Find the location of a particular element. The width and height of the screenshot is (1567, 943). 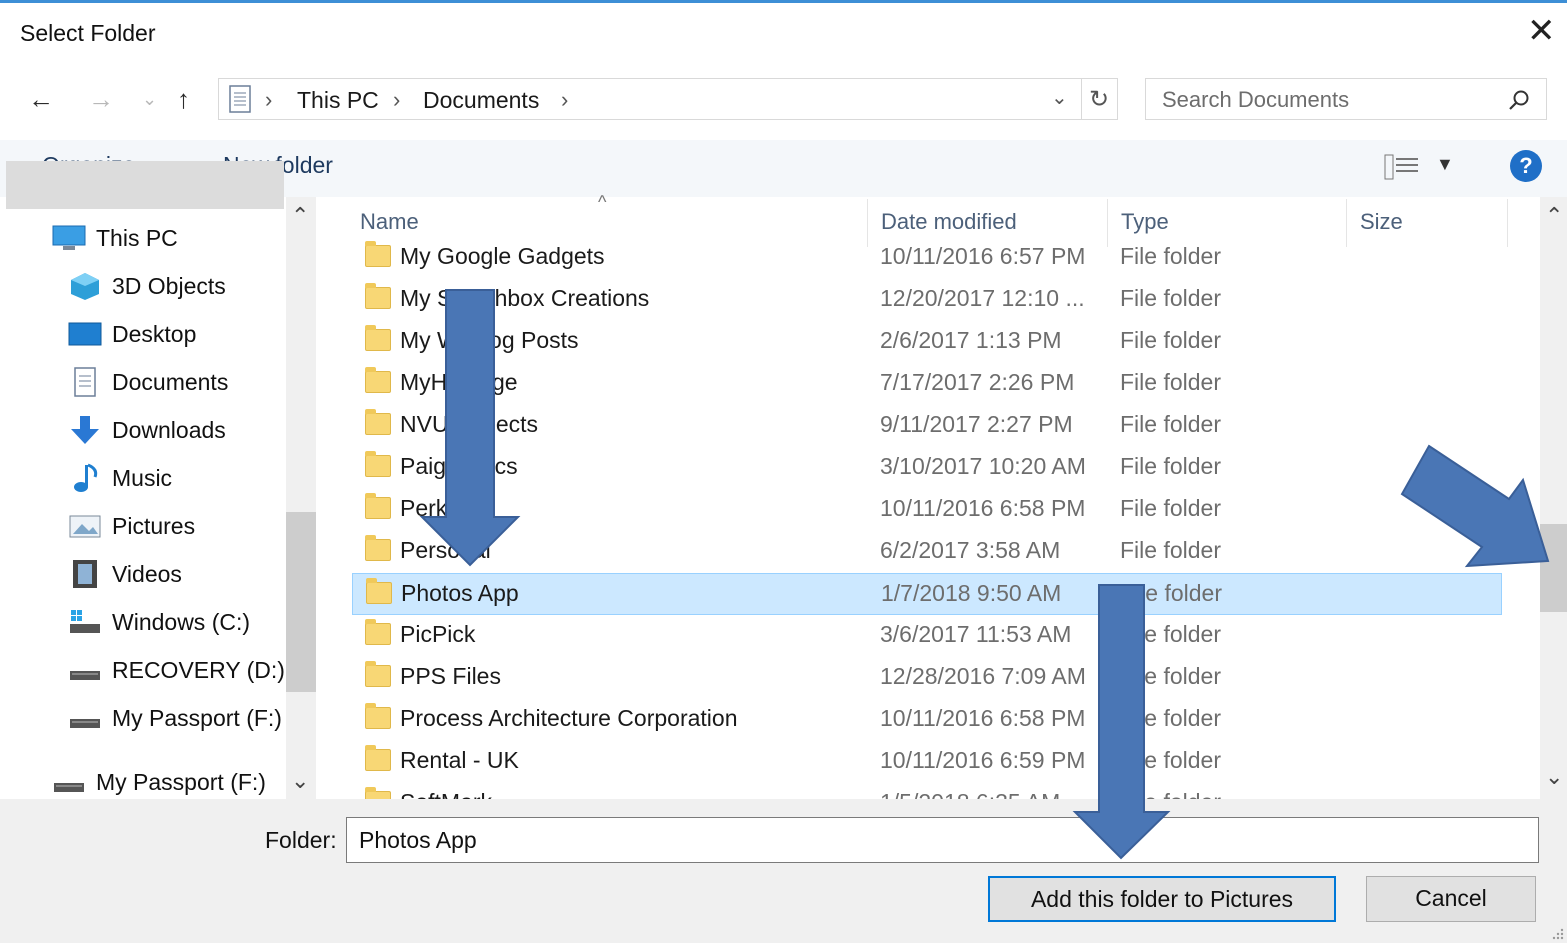

address-divider is located at coordinates (1081, 99).